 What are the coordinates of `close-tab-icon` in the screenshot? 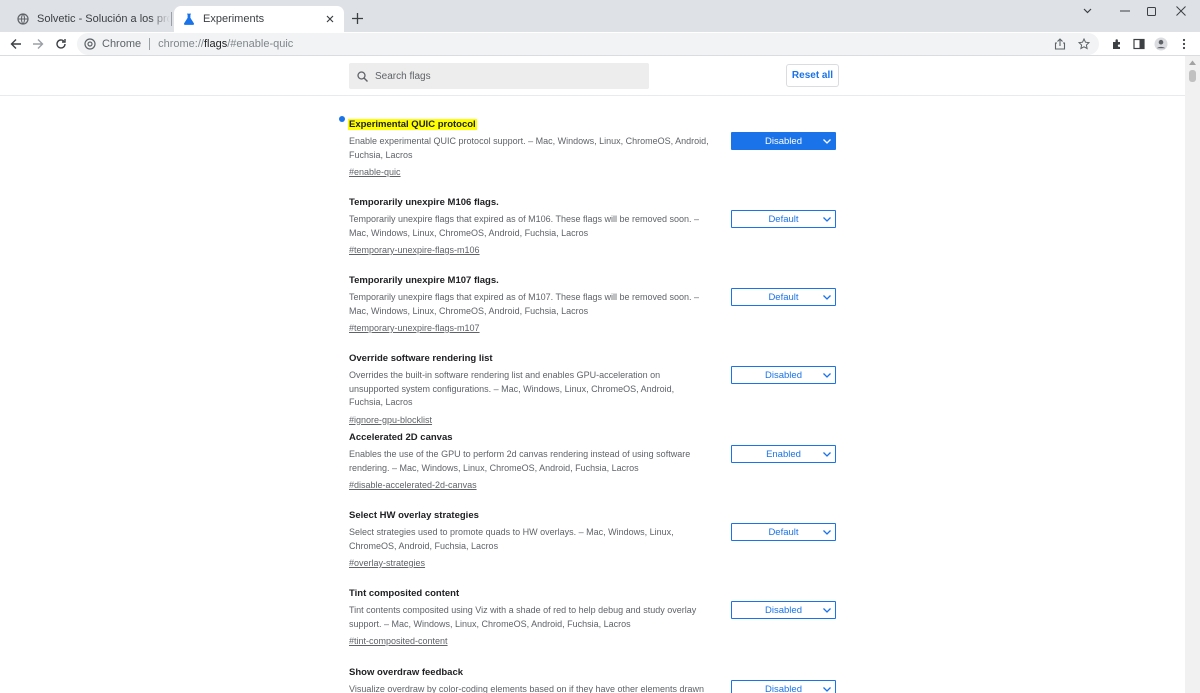 It's located at (330, 19).